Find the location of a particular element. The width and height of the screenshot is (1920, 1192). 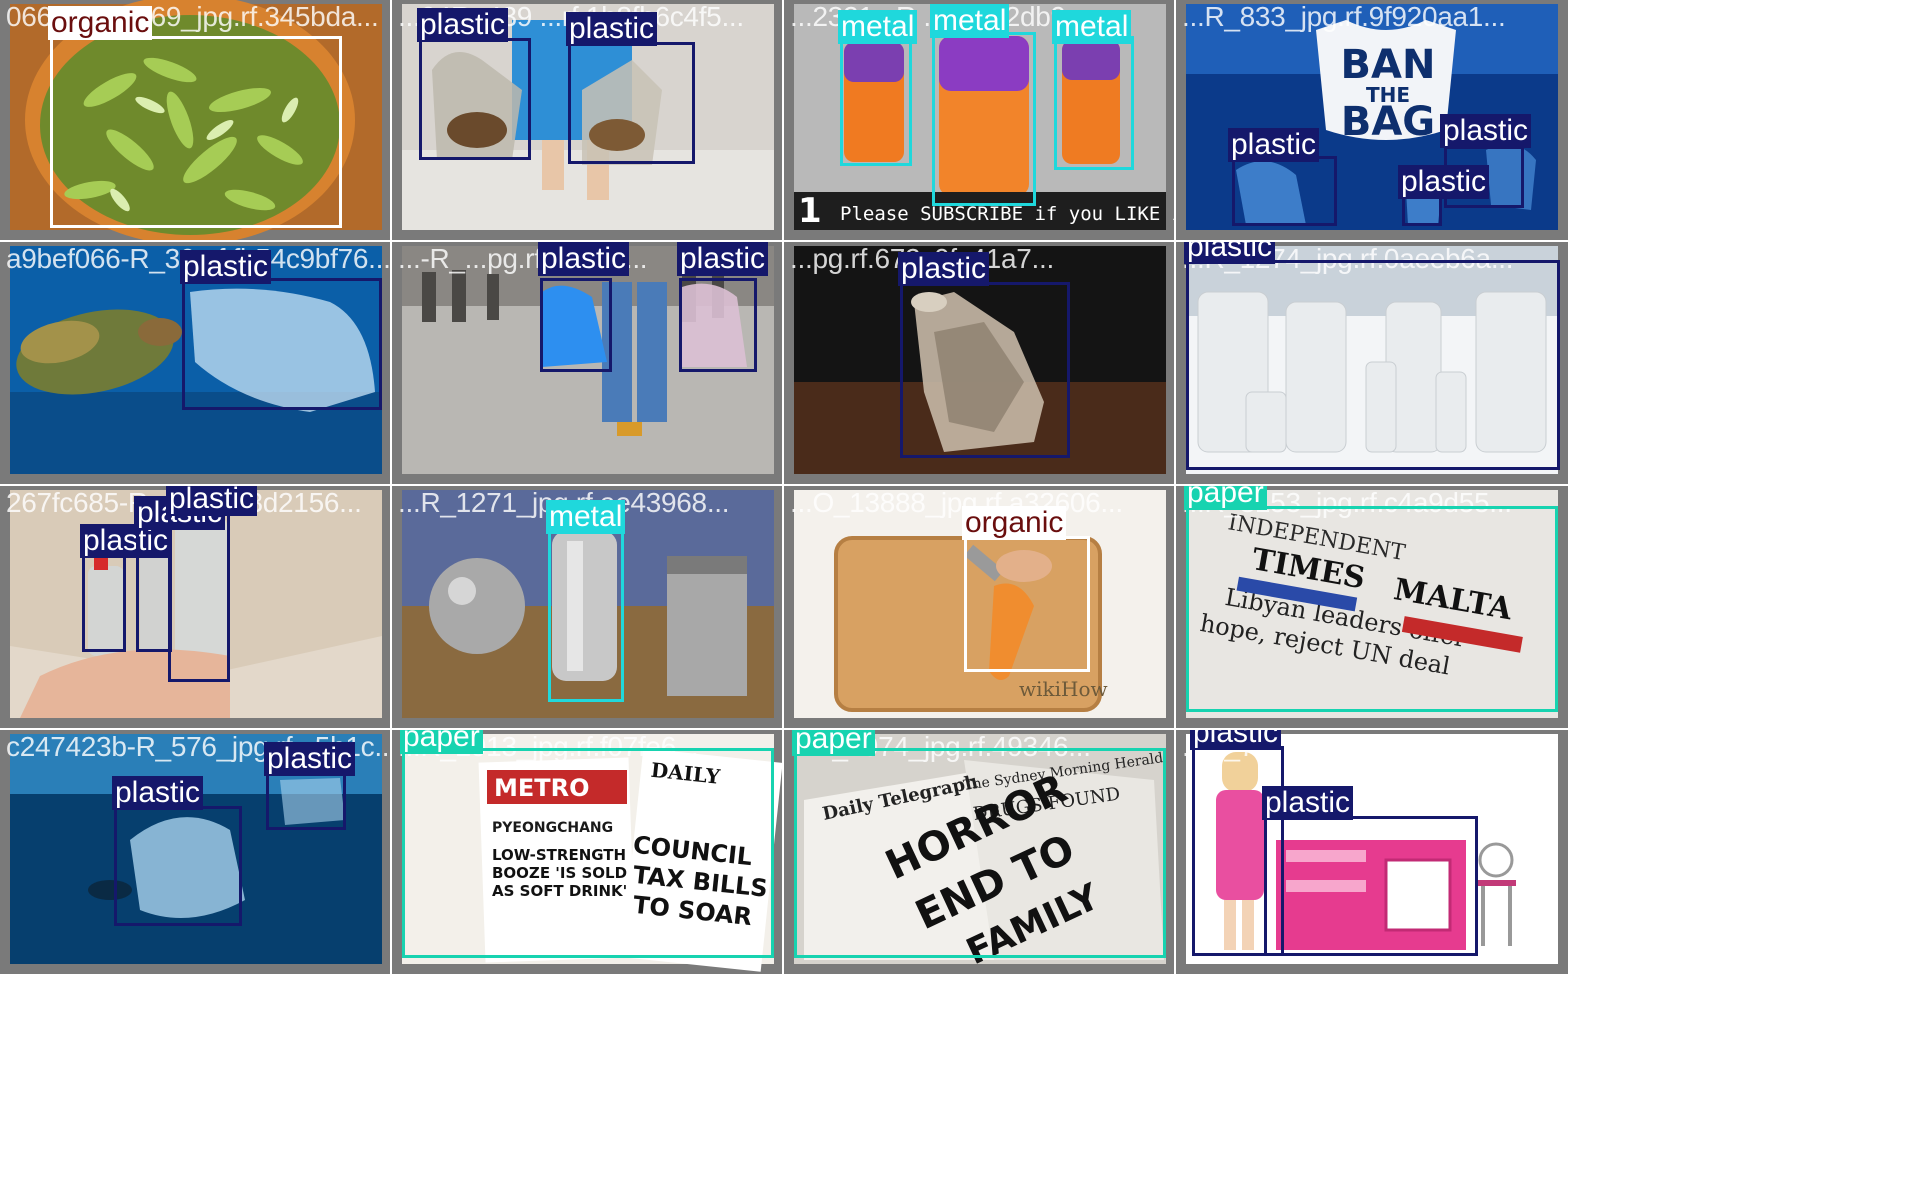

tile-1: 066...0_13769_jpg.rf.345bda... organic is located at coordinates (195, 120).